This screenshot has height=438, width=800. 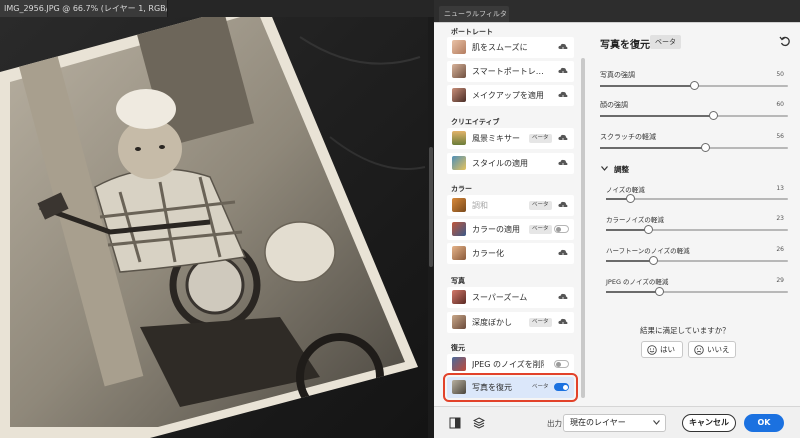 What do you see at coordinates (718, 349) in the screenshot?
I see `feedback-no-label: いいえ` at bounding box center [718, 349].